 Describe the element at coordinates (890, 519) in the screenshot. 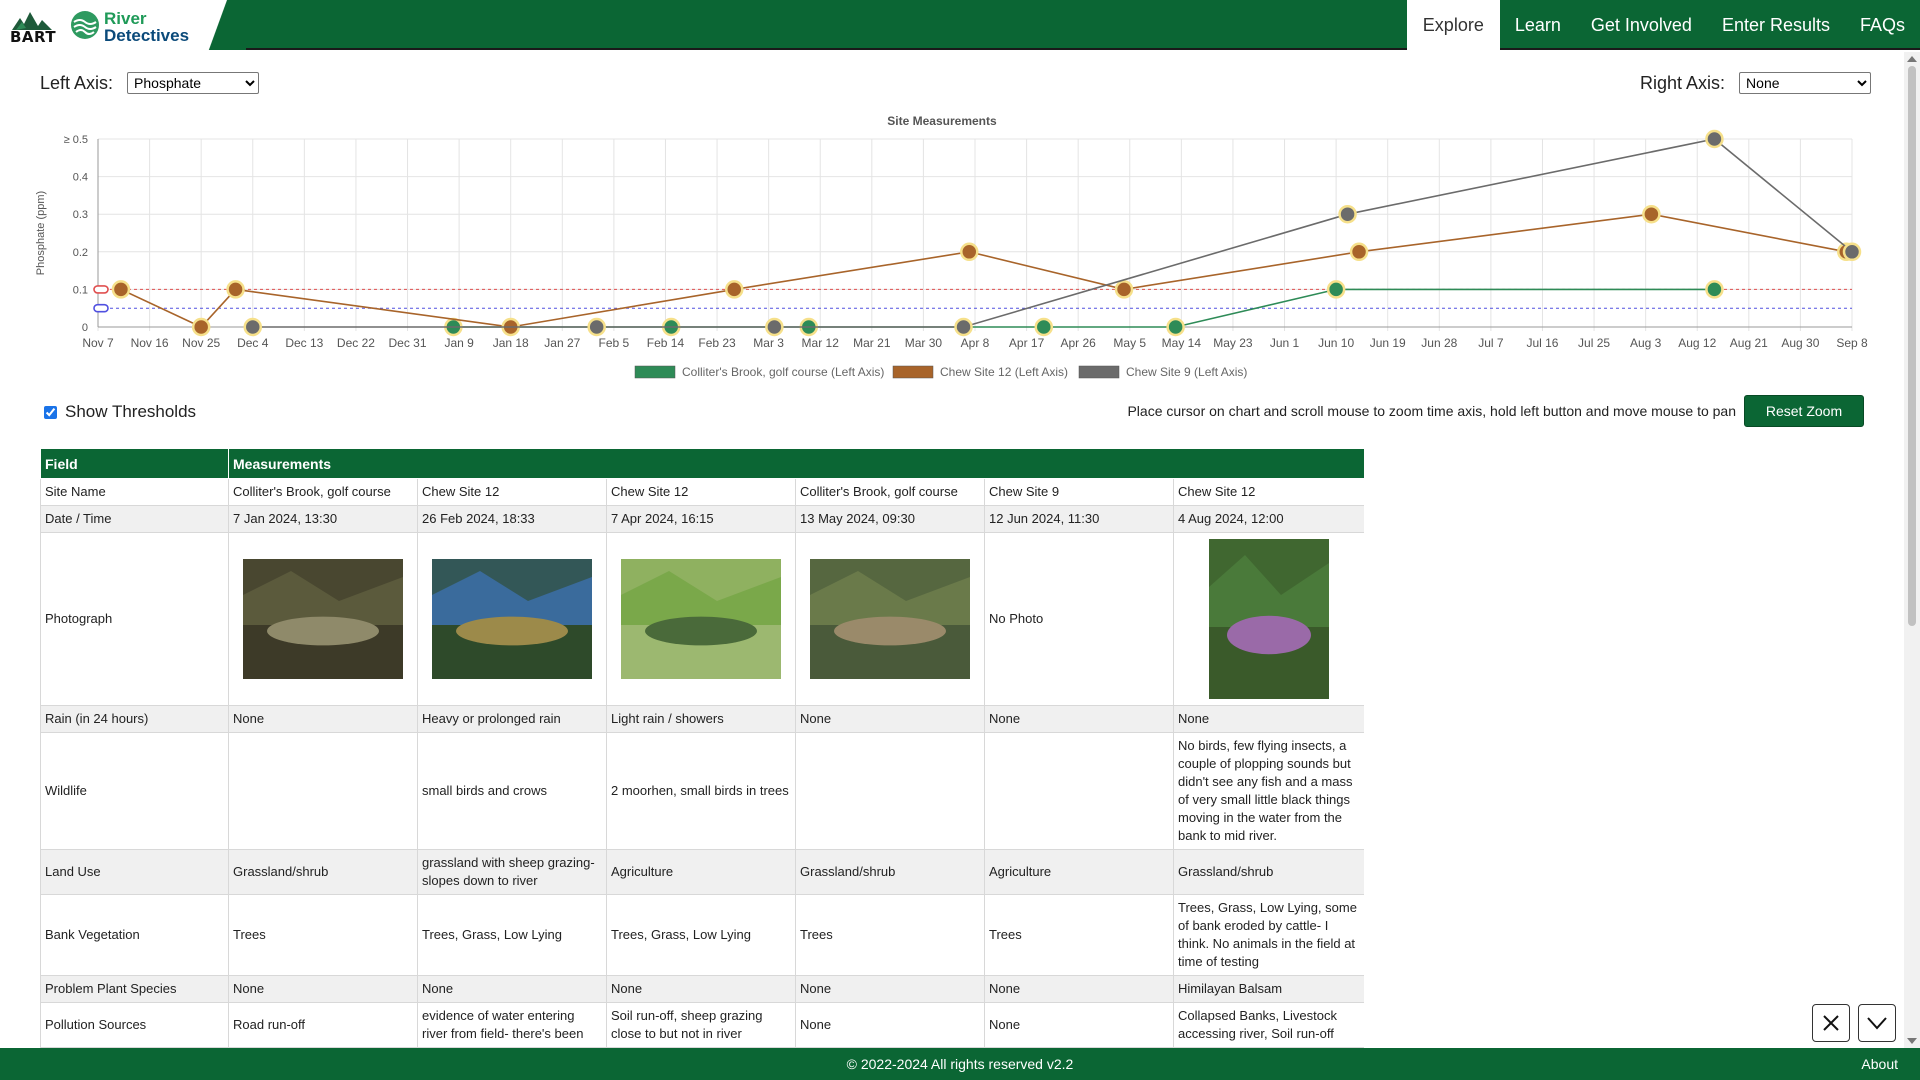

I see `measurement-cell: 13 May 2024, 09:30` at that location.